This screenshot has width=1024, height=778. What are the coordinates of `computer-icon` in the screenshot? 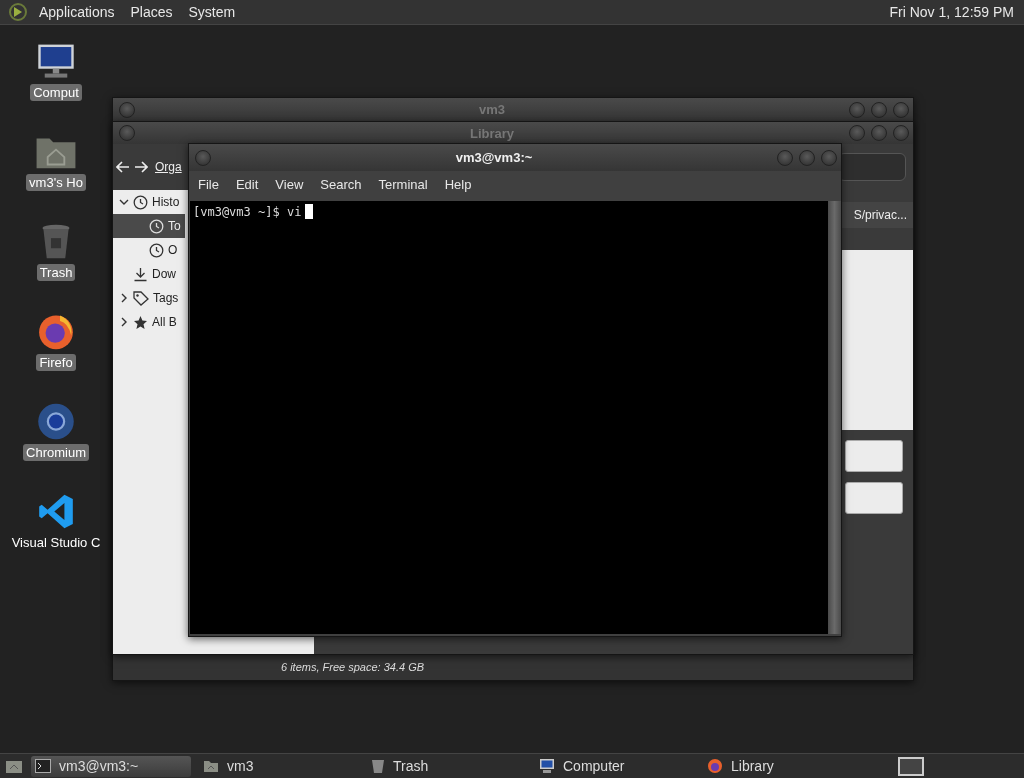 It's located at (547, 766).